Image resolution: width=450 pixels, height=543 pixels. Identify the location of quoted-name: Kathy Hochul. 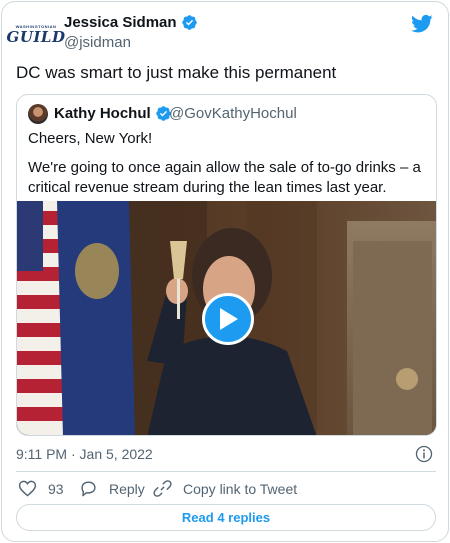
(113, 113).